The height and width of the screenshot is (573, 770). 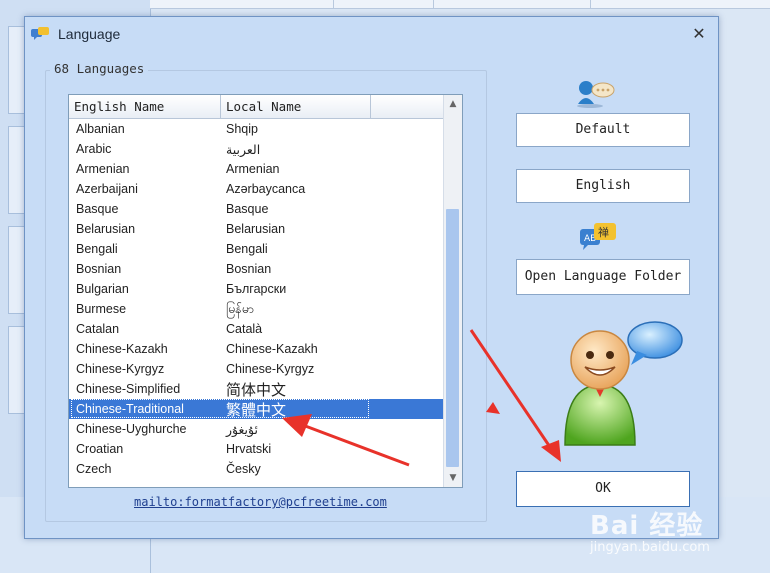 I want to click on local-name-cell: Shqip, so click(x=242, y=129).